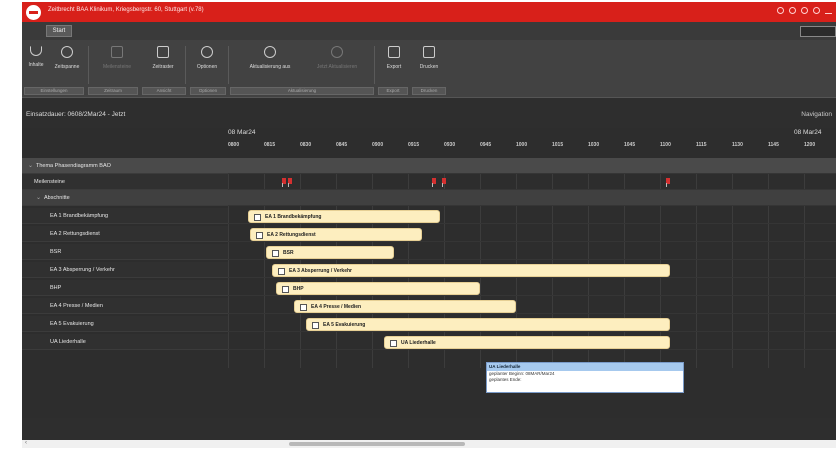 The width and height of the screenshot is (836, 450). Describe the element at coordinates (75, 234) in the screenshot. I see `row-label: EA 2 Rettungsdienst` at that location.